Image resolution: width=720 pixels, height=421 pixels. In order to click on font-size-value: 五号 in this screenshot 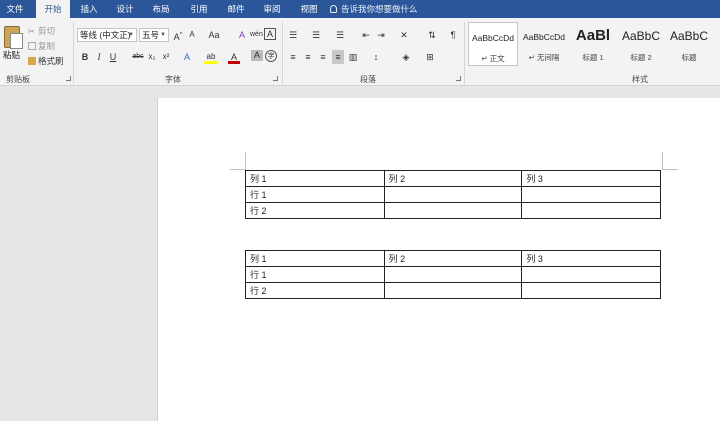, I will do `click(151, 35)`.